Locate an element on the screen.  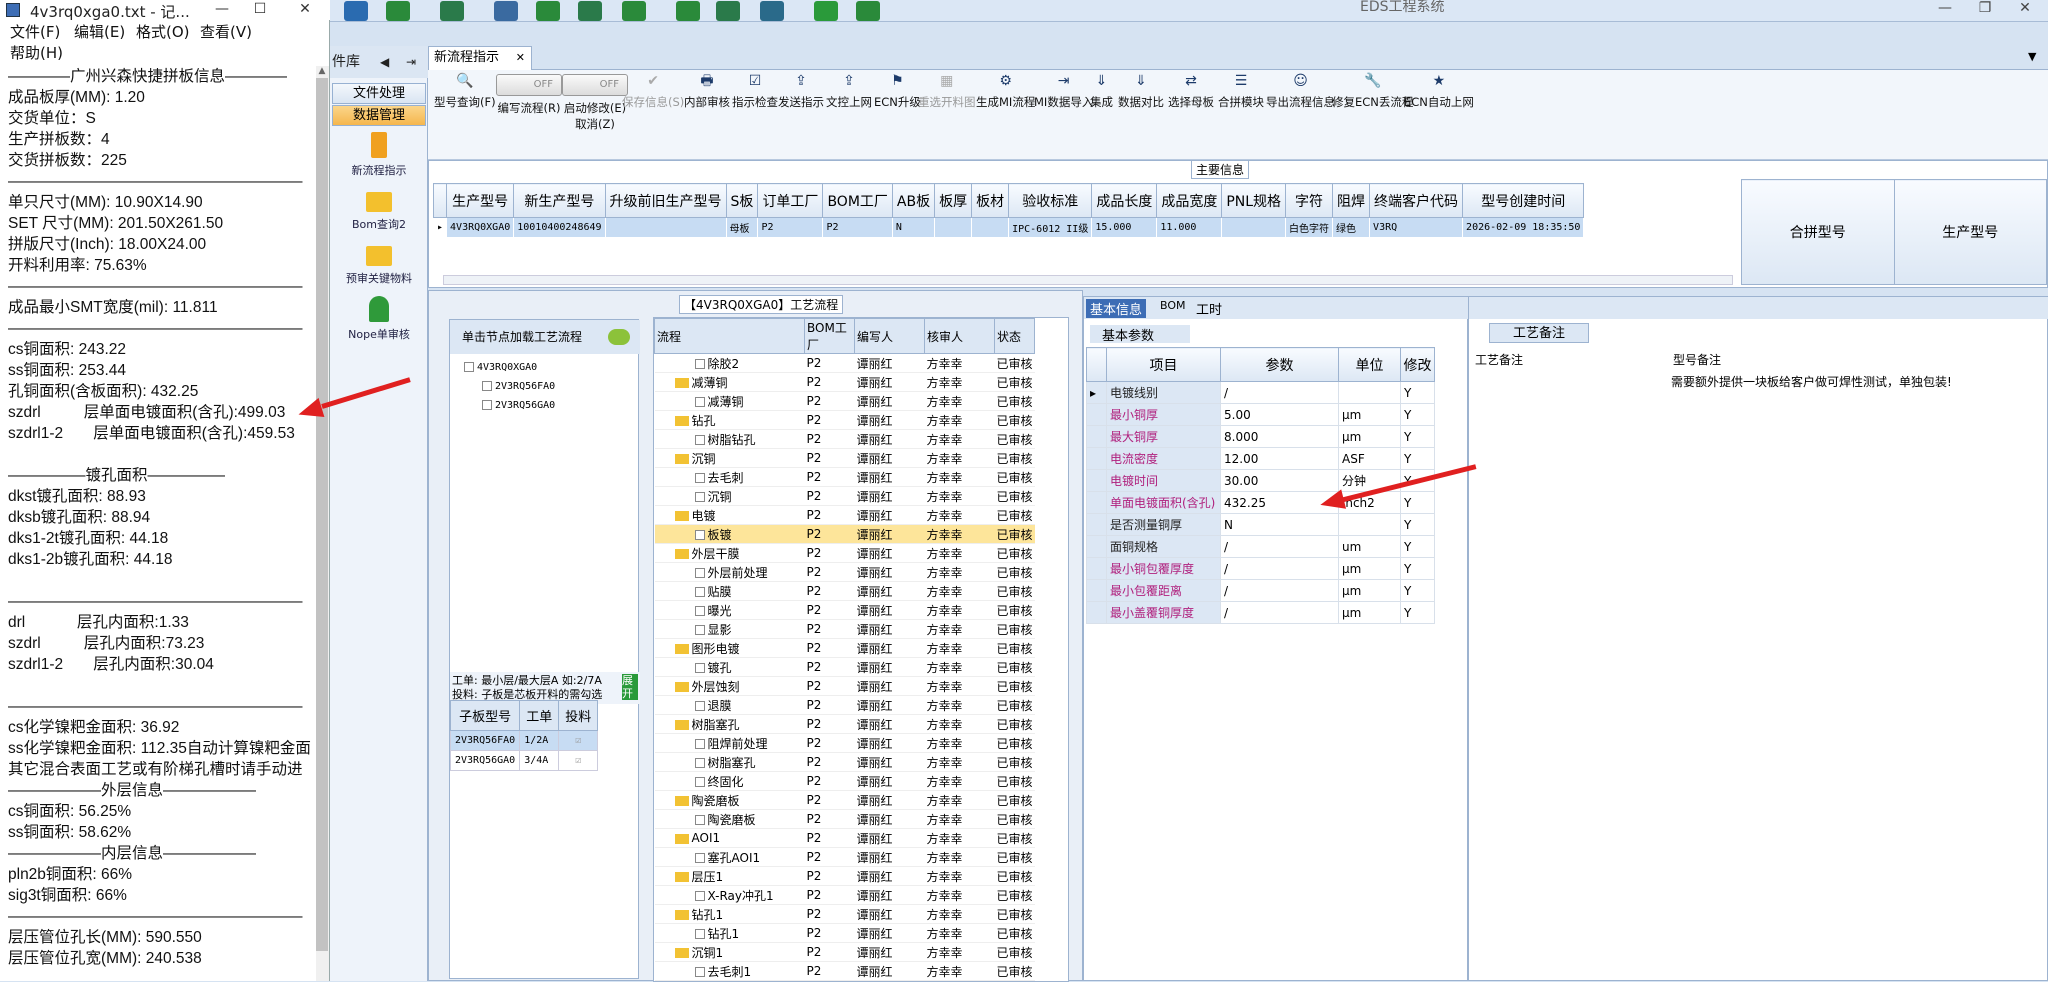
table-cell: 15.000 is located at coordinates (1124, 228).